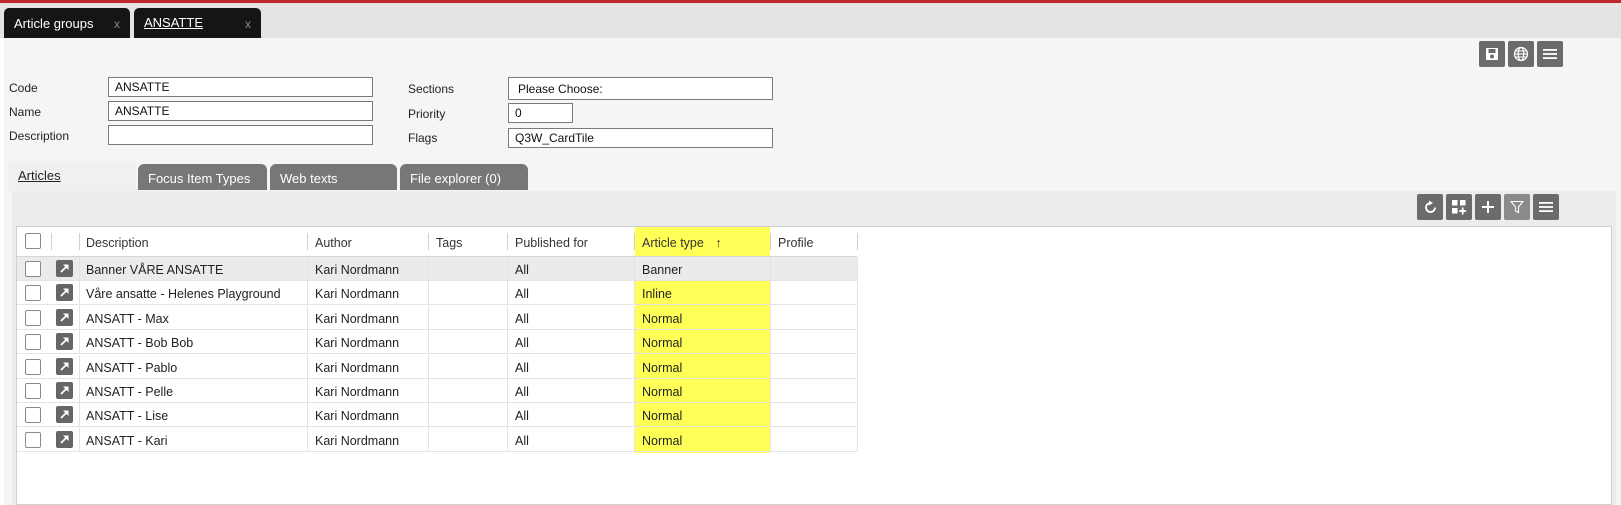  What do you see at coordinates (423, 138) in the screenshot?
I see `flags-label: Flags` at bounding box center [423, 138].